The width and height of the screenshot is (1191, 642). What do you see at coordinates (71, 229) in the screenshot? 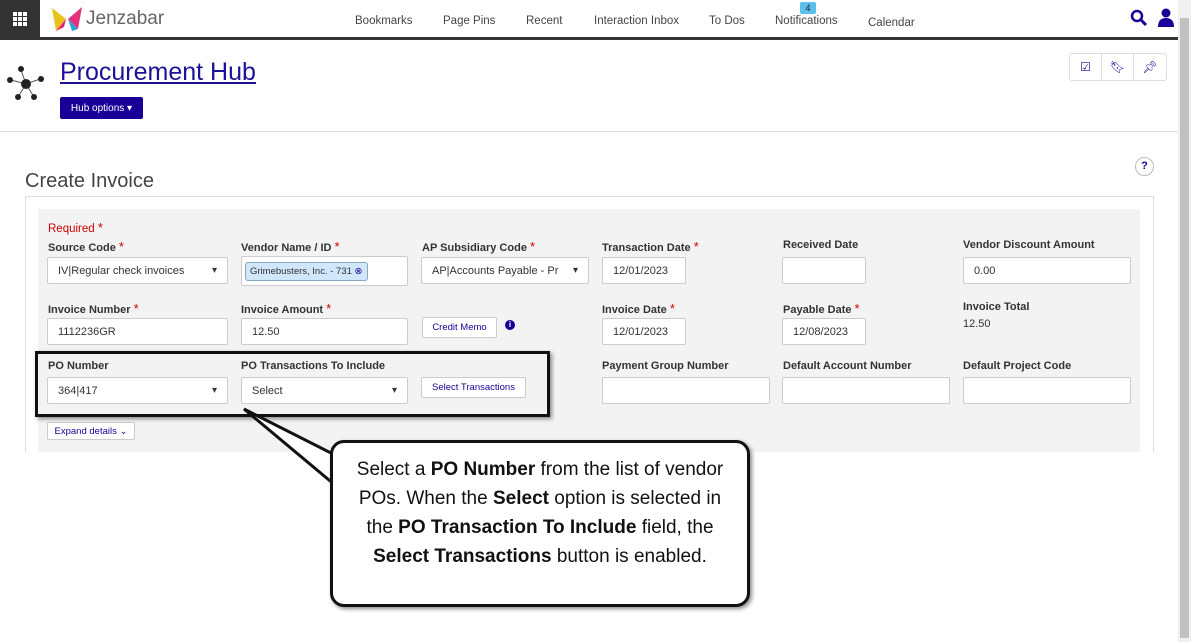
I see `required-text: Required` at bounding box center [71, 229].